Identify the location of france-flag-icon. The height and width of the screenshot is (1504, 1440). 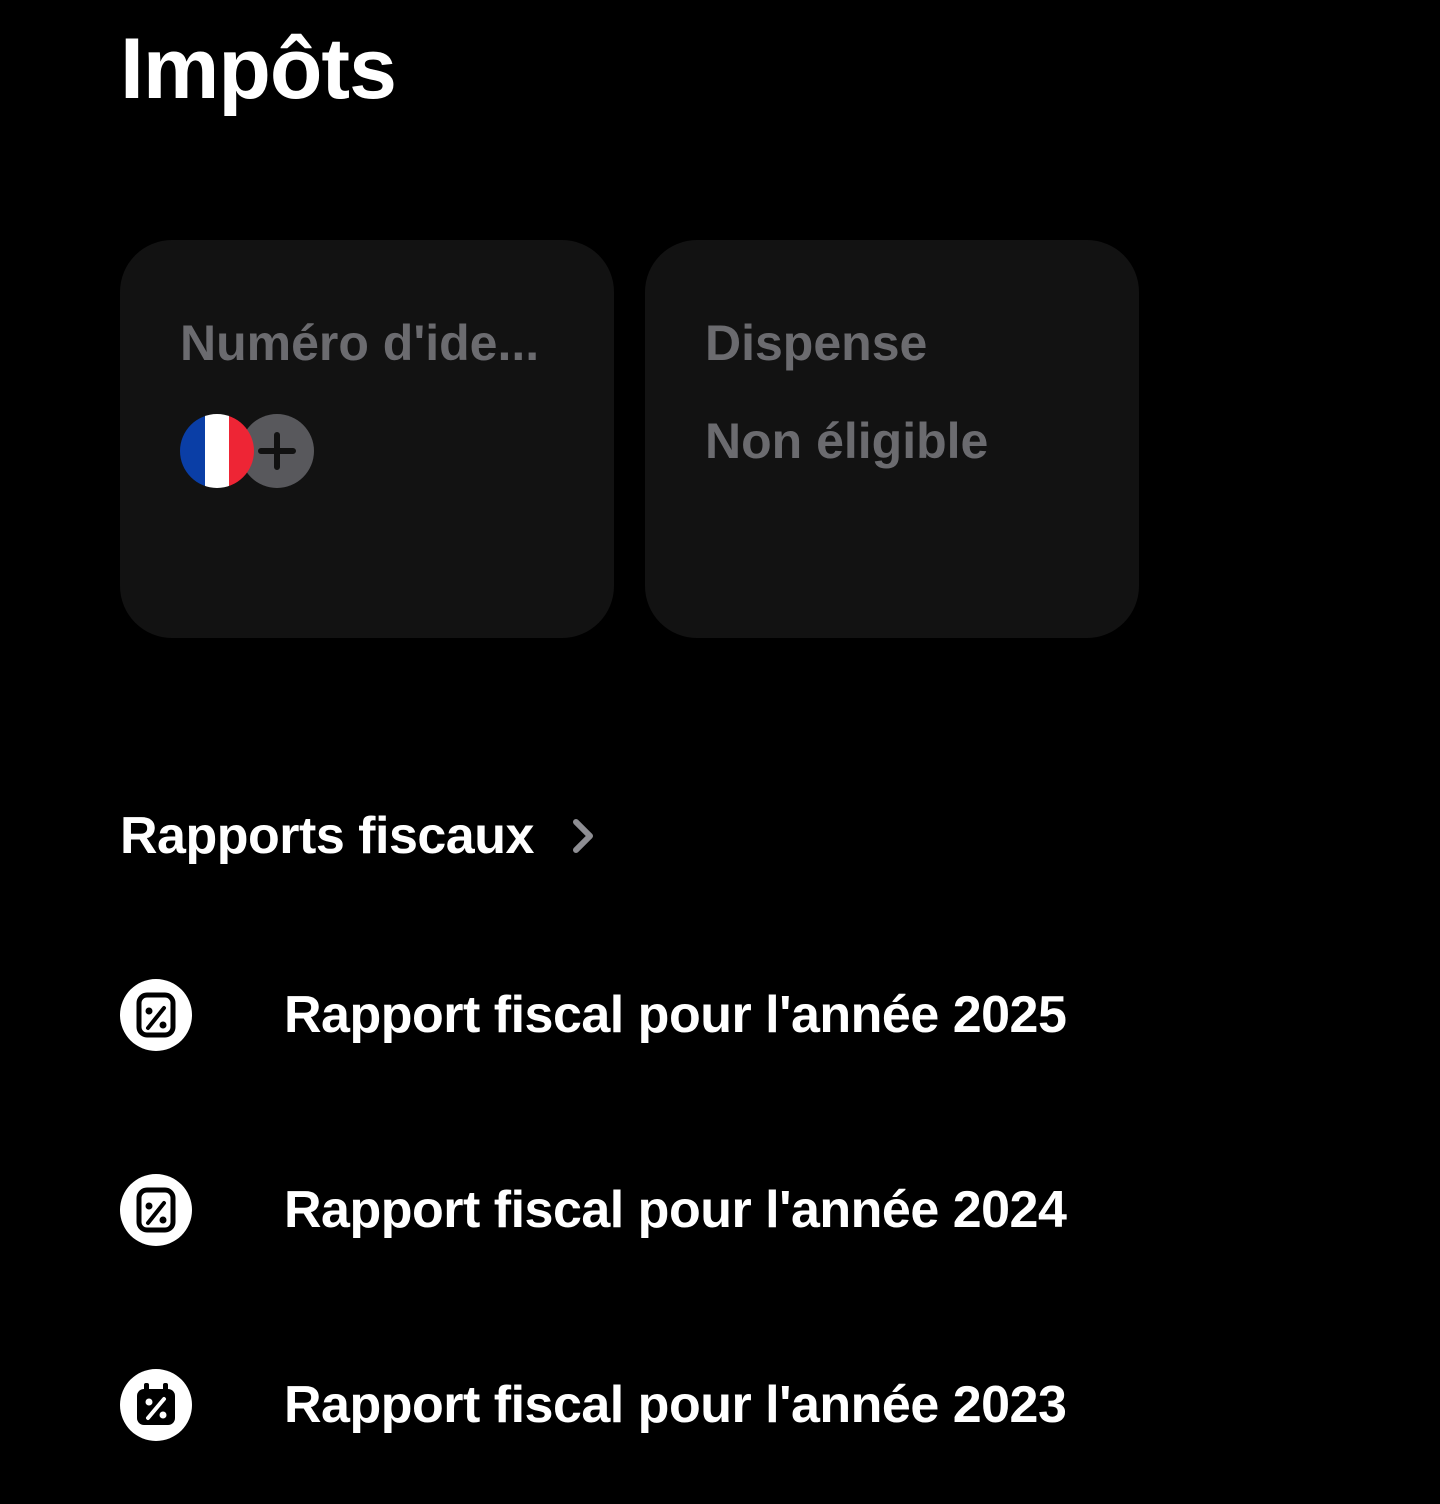
(217, 451).